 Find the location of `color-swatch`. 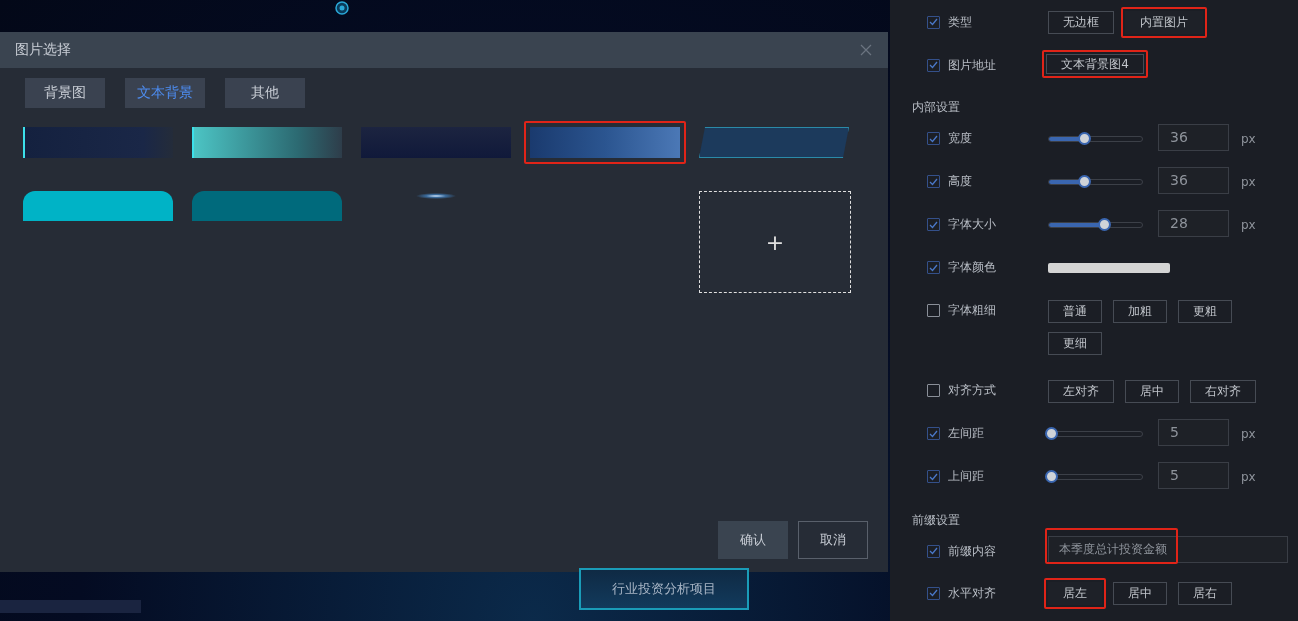

color-swatch is located at coordinates (1109, 267).